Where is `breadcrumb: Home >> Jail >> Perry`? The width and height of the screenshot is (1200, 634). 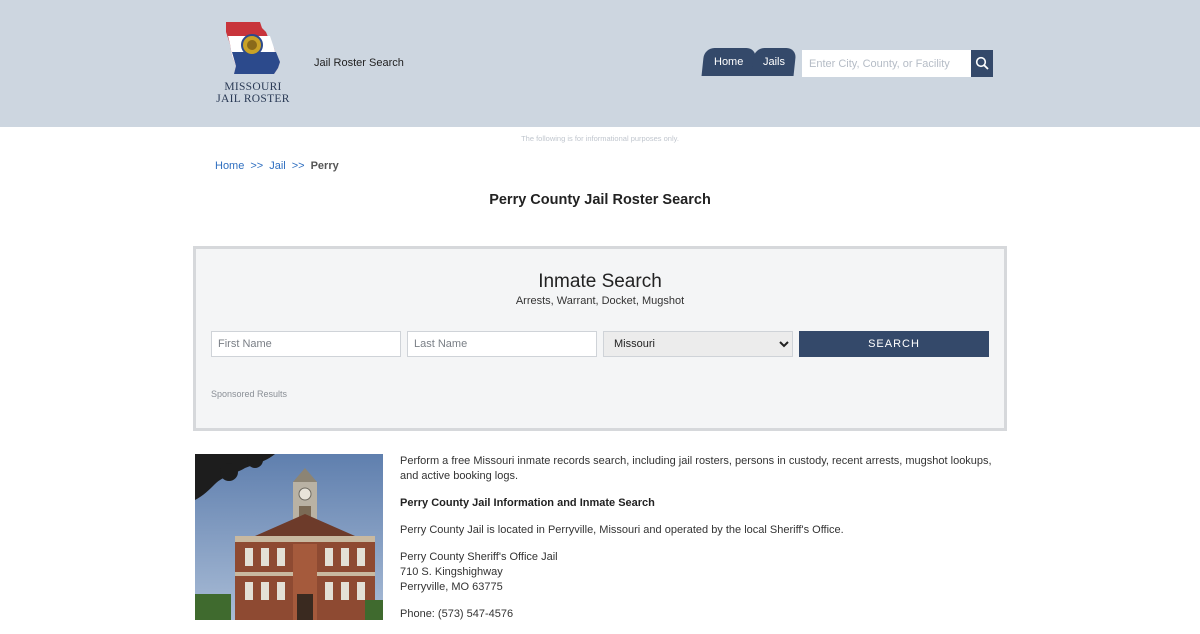
breadcrumb: Home >> Jail >> Perry is located at coordinates (277, 166).